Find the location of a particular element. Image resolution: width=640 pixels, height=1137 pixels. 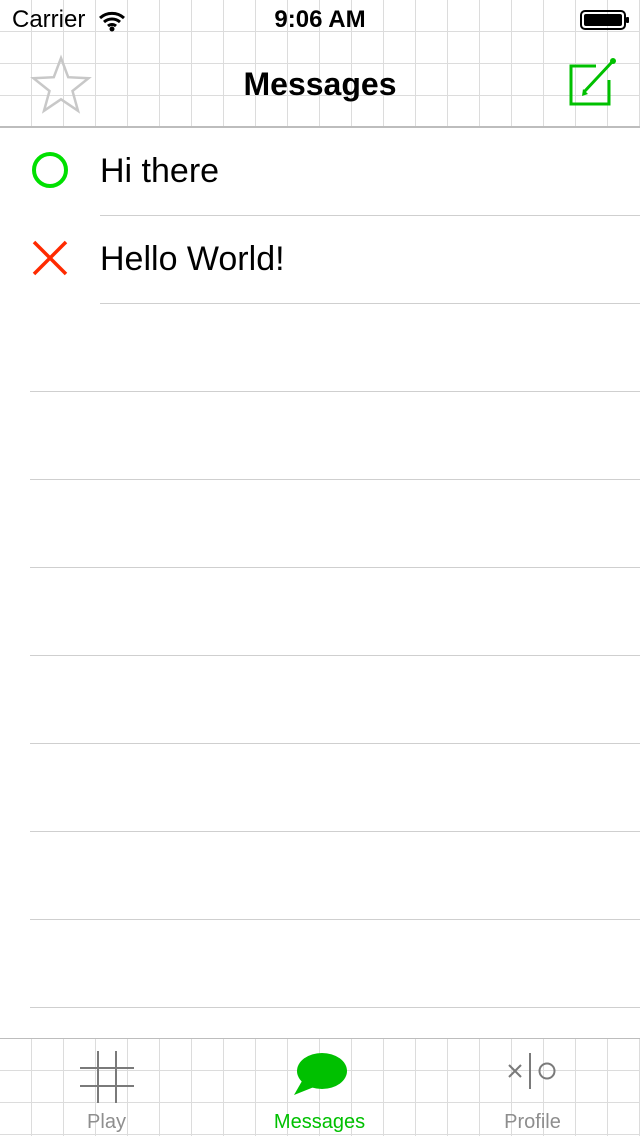

tab-label: Play is located at coordinates (106, 1122).